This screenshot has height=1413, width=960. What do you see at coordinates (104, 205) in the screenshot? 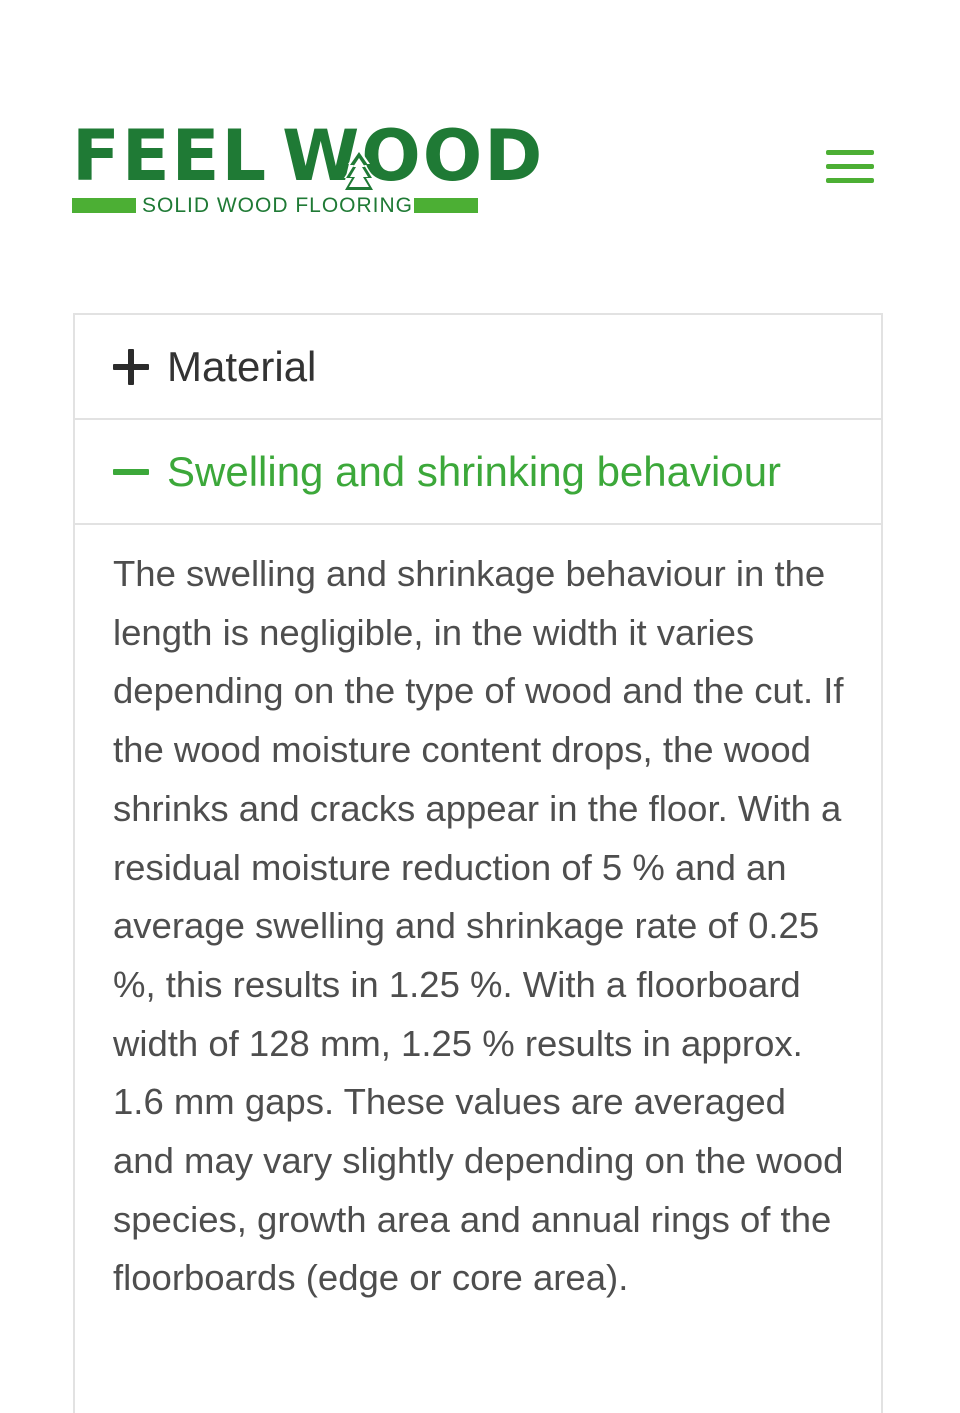
I see `logo-bar-left` at bounding box center [104, 205].